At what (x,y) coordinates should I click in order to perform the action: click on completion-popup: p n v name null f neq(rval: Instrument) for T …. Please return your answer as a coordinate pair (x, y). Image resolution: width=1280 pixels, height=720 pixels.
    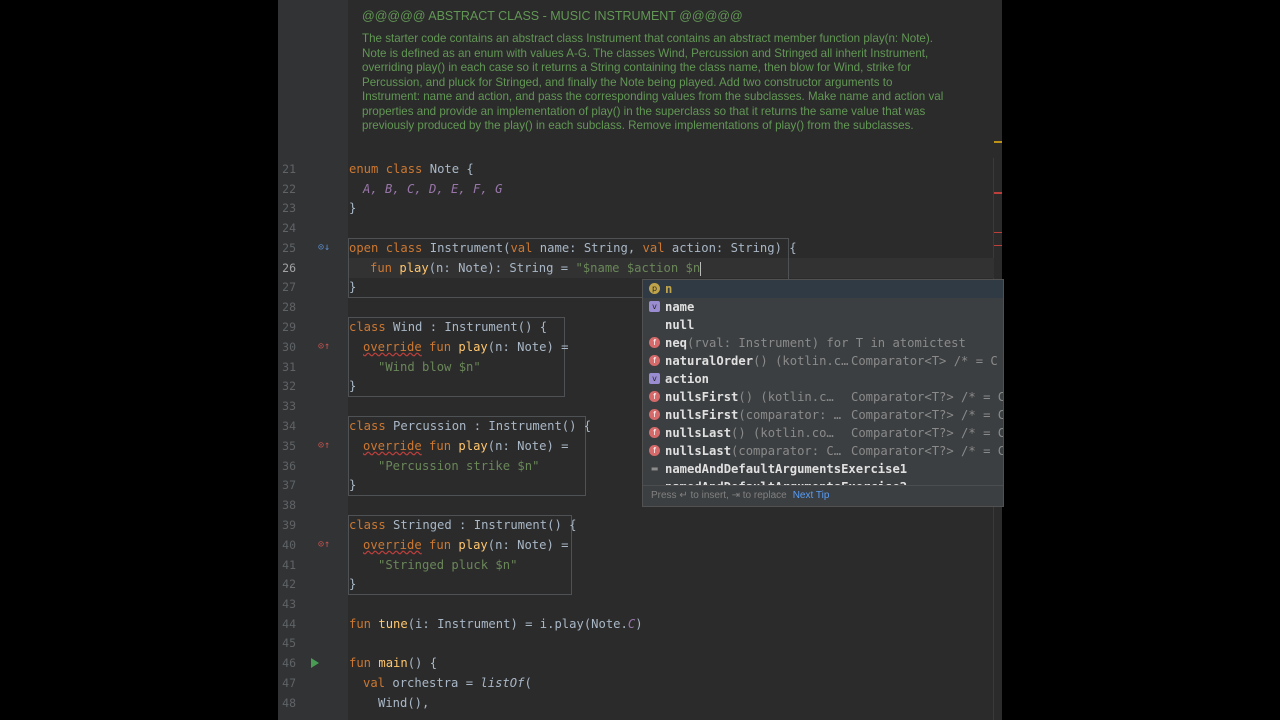
    Looking at the image, I should click on (823, 393).